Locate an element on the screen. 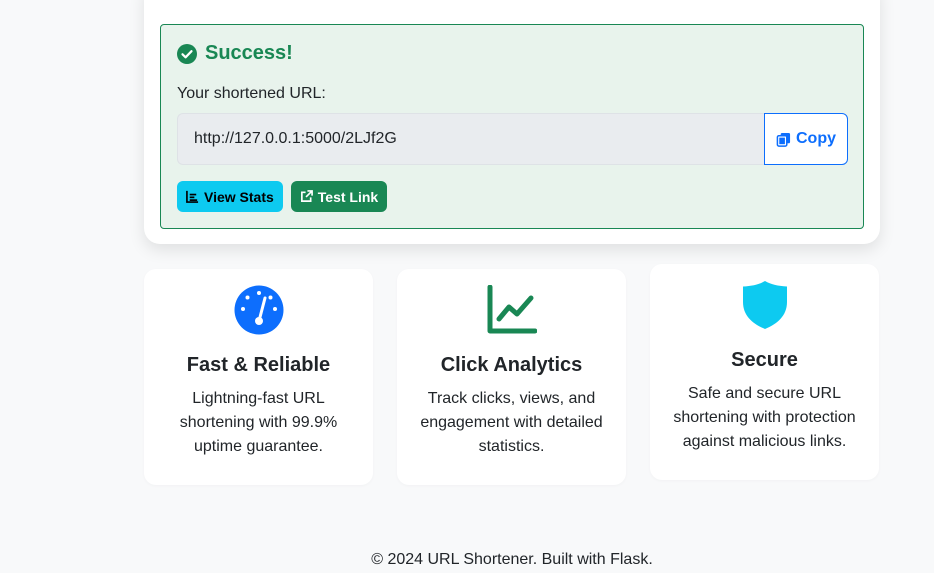  alert-title: Success! is located at coordinates (249, 53).